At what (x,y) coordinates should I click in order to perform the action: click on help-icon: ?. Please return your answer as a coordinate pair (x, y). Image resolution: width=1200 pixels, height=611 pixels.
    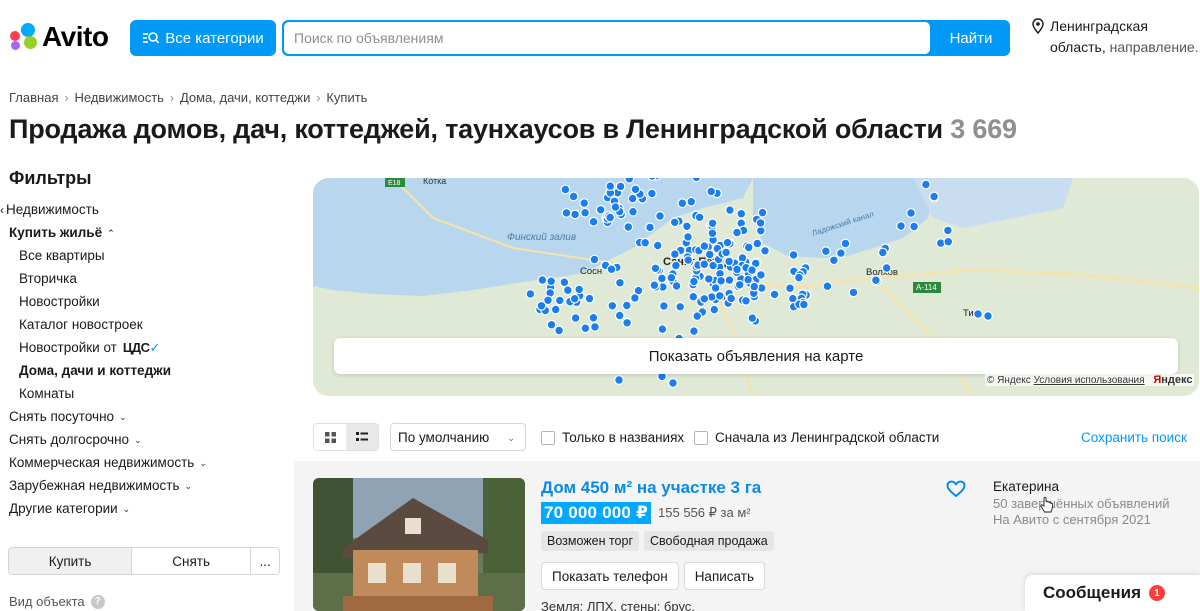
    Looking at the image, I should click on (97, 601).